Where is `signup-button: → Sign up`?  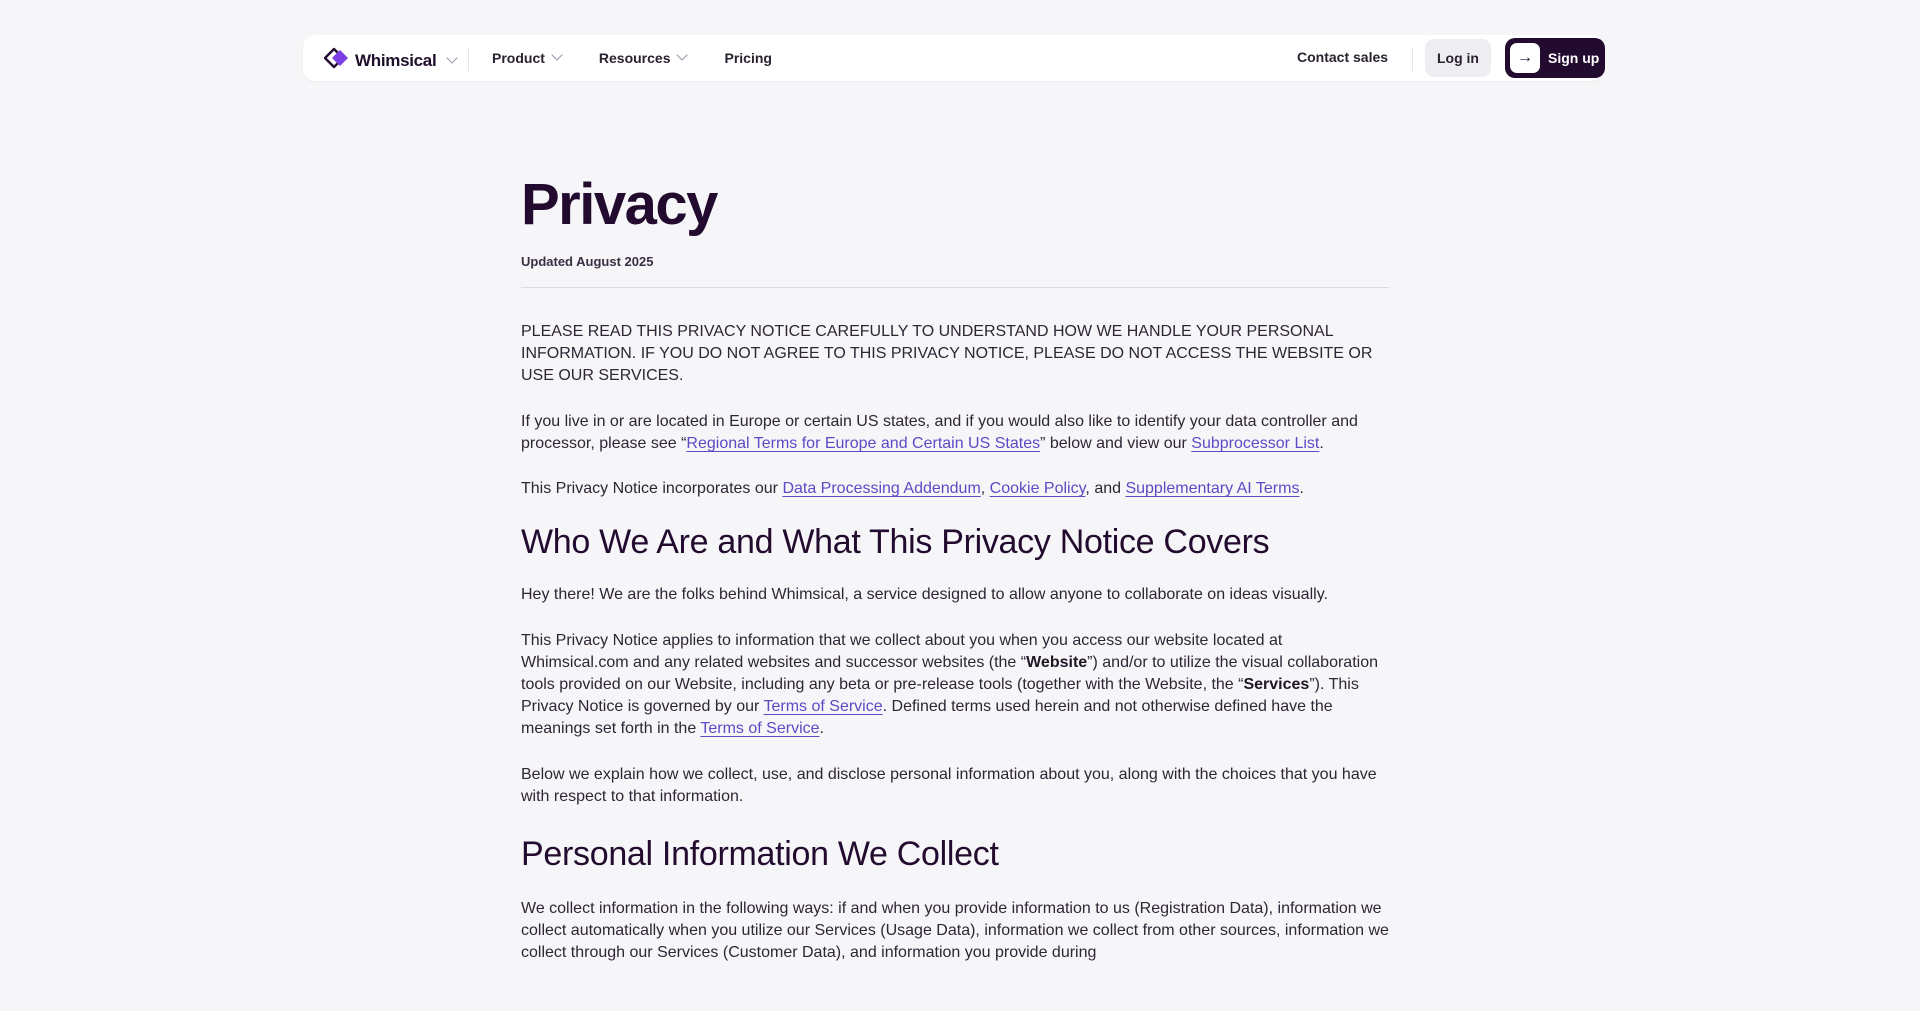 signup-button: → Sign up is located at coordinates (1555, 58).